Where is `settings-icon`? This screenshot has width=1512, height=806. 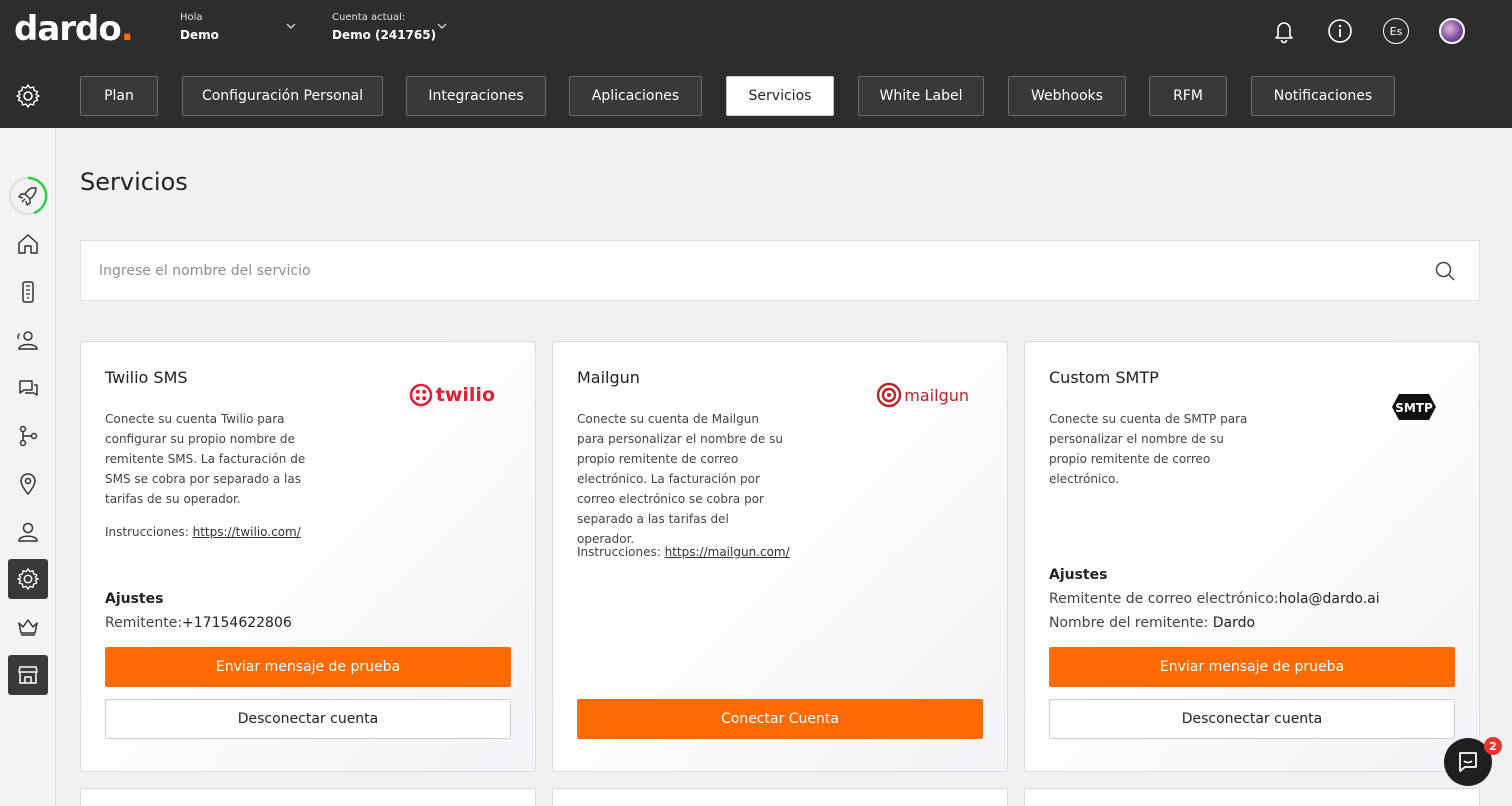 settings-icon is located at coordinates (28, 579).